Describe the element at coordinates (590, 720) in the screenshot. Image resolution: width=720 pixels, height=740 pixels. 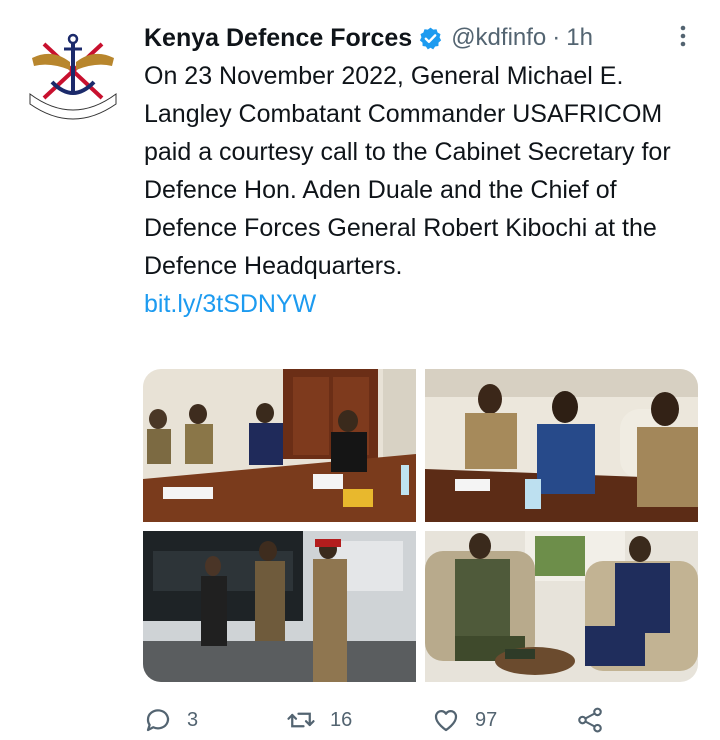
I see `share-icon` at that location.